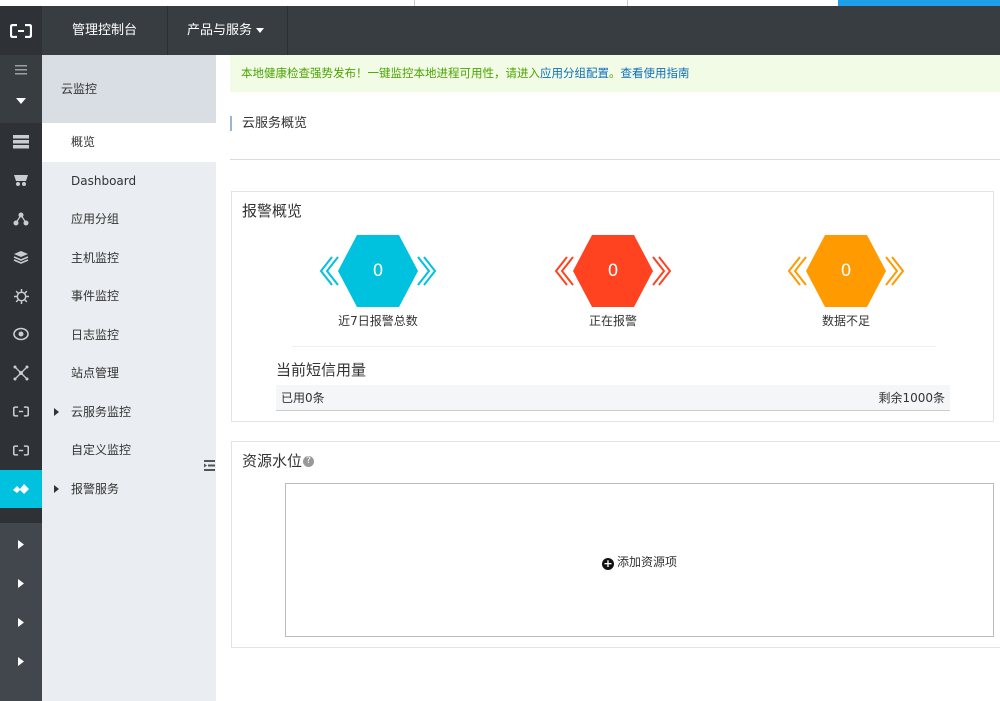 The height and width of the screenshot is (701, 1000). I want to click on add-resource-button: + 添加资源项, so click(639, 561).